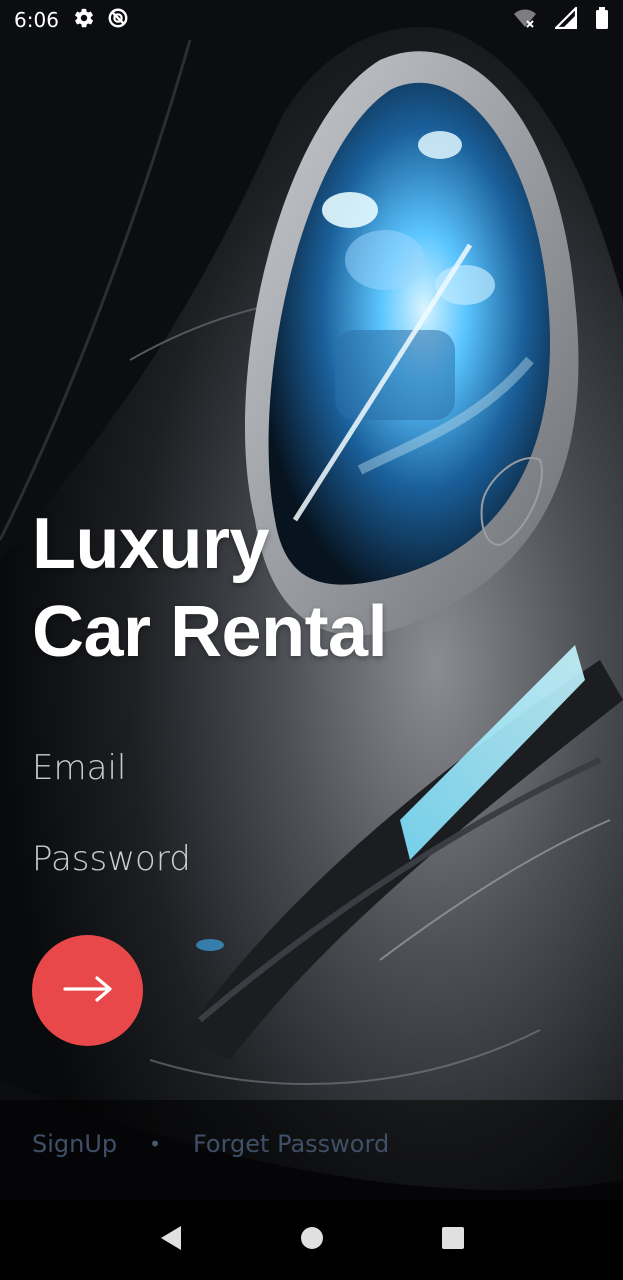 This screenshot has width=623, height=1280. What do you see at coordinates (222, 859) in the screenshot?
I see `password-field` at bounding box center [222, 859].